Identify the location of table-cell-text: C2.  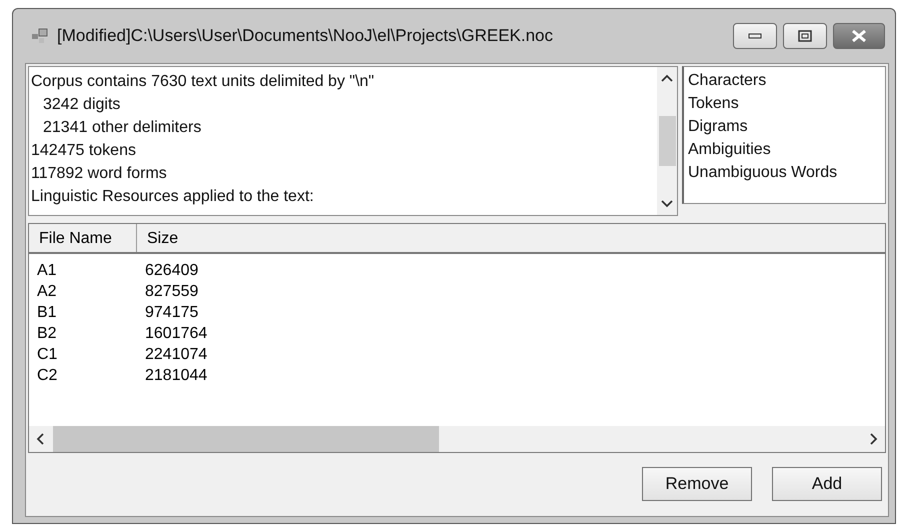
(47, 376).